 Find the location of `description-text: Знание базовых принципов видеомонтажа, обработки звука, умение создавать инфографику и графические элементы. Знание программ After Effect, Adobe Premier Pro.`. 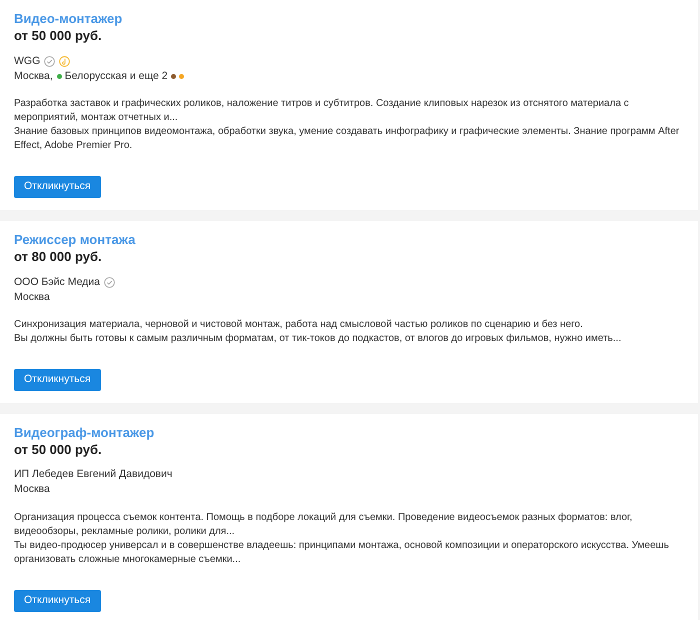

description-text: Знание базовых принципов видеомонтажа, обработки звука, умение создавать инфографику и графические элементы. Знание программ After Effect, Adobe Premier Pro. is located at coordinates (347, 139).